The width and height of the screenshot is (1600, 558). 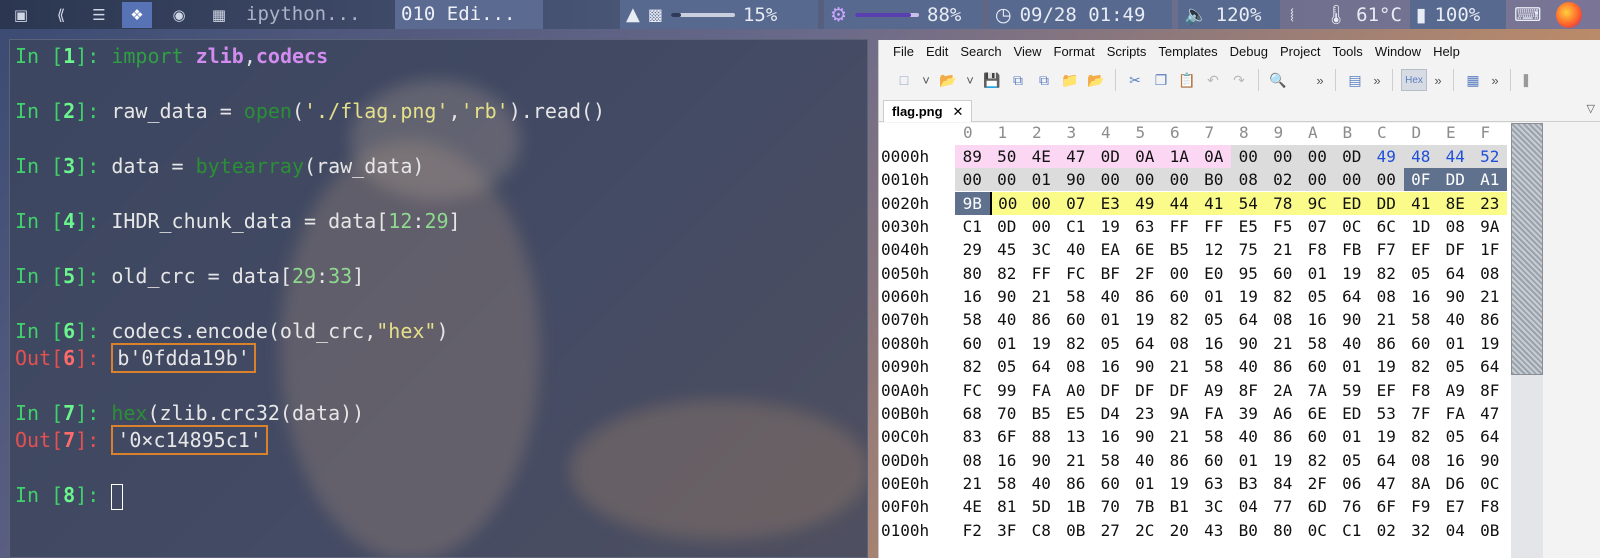 I want to click on hex-byte: 7F, so click(x=1421, y=413).